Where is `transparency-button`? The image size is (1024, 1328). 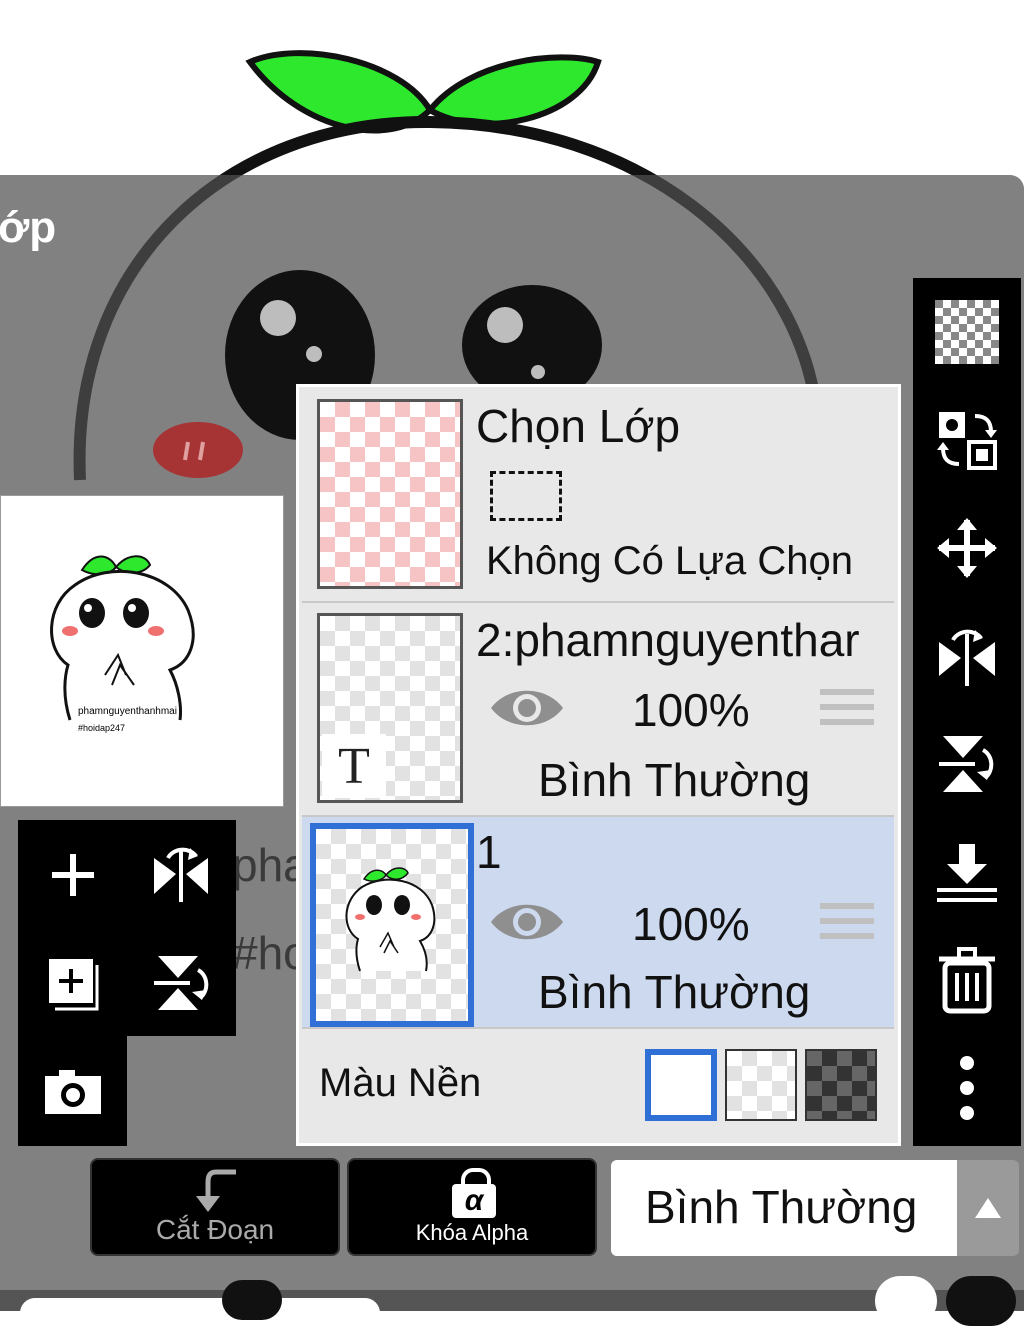
transparency-button is located at coordinates (967, 332).